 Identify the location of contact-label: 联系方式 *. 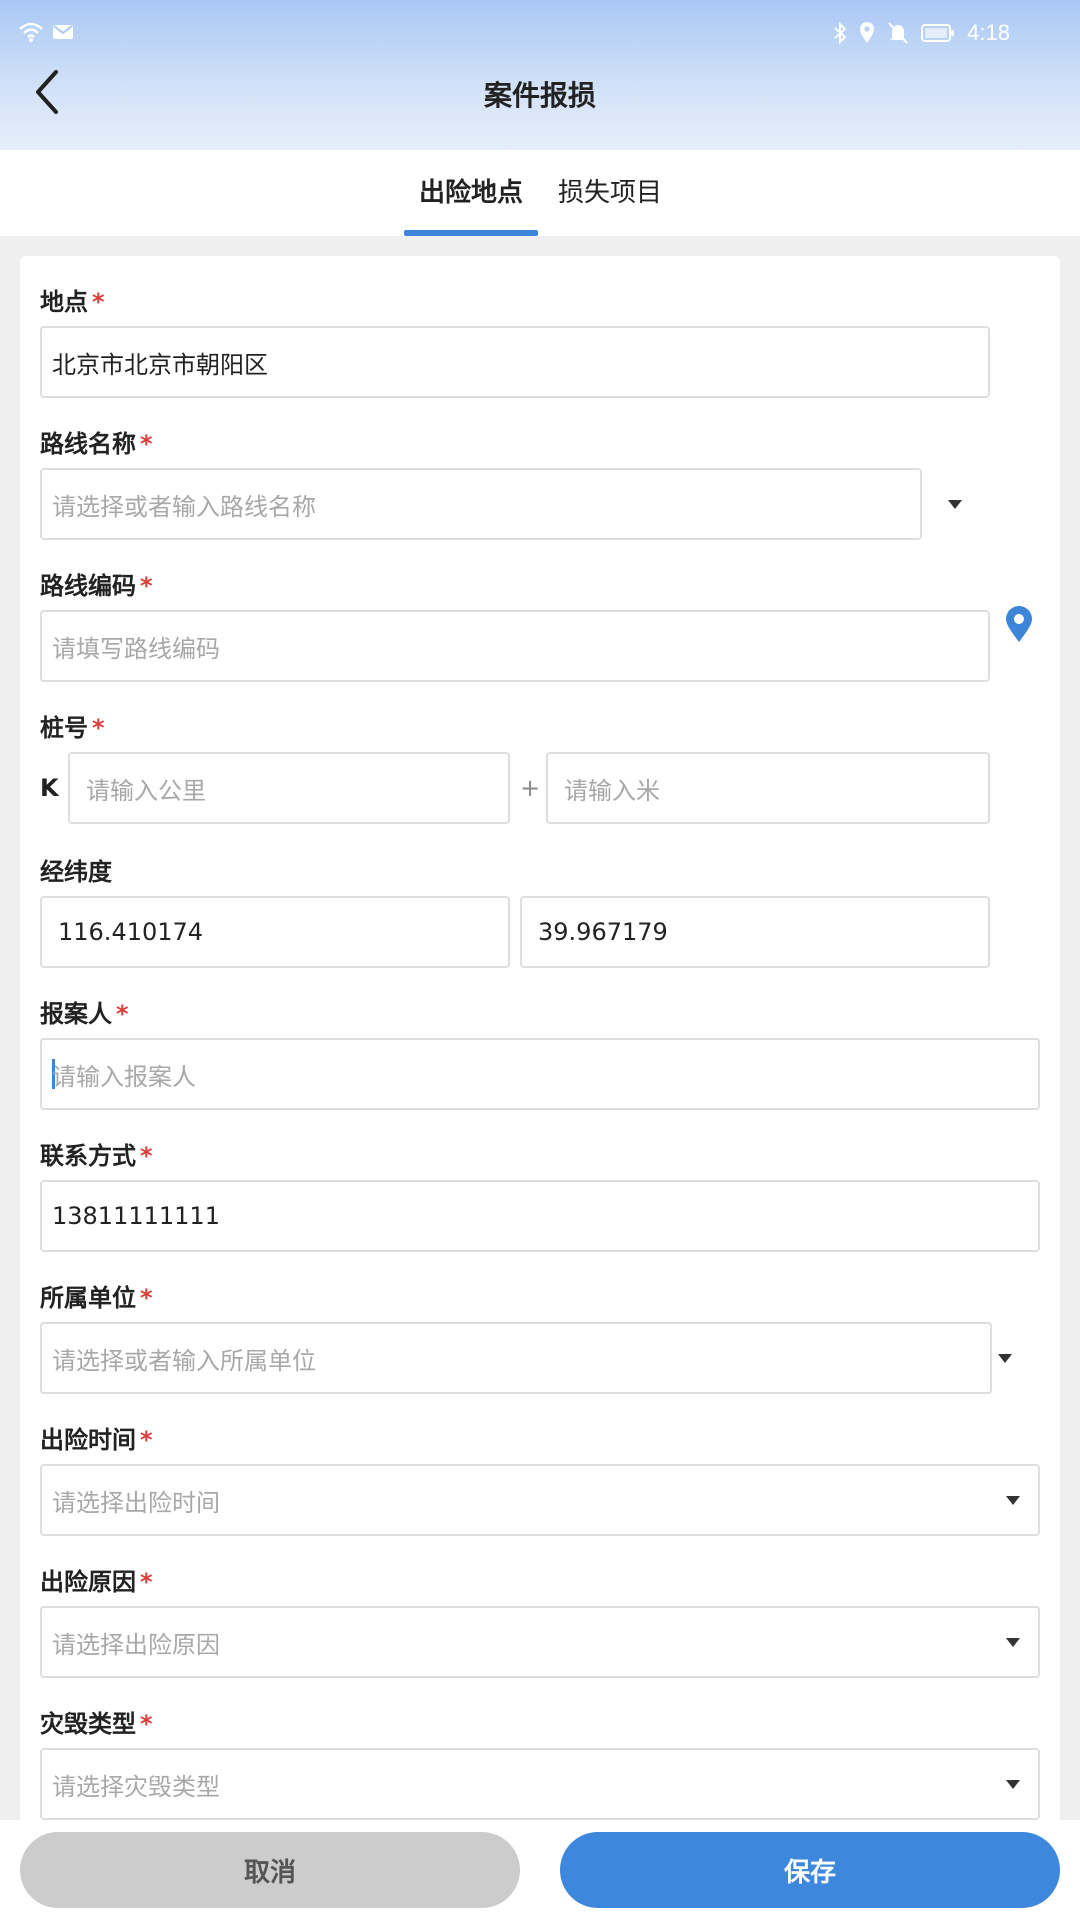
(96, 1156).